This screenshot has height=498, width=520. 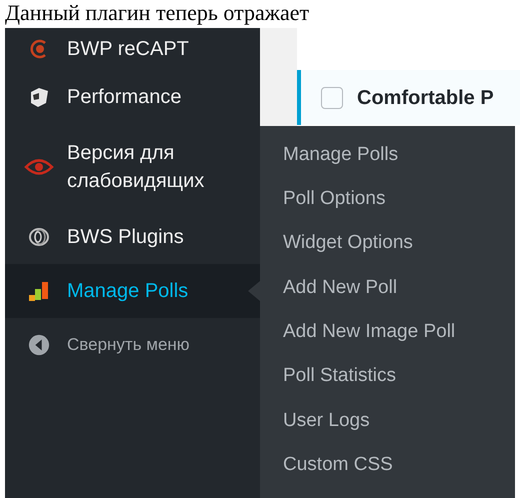 I want to click on collapse-icon, so click(x=39, y=345).